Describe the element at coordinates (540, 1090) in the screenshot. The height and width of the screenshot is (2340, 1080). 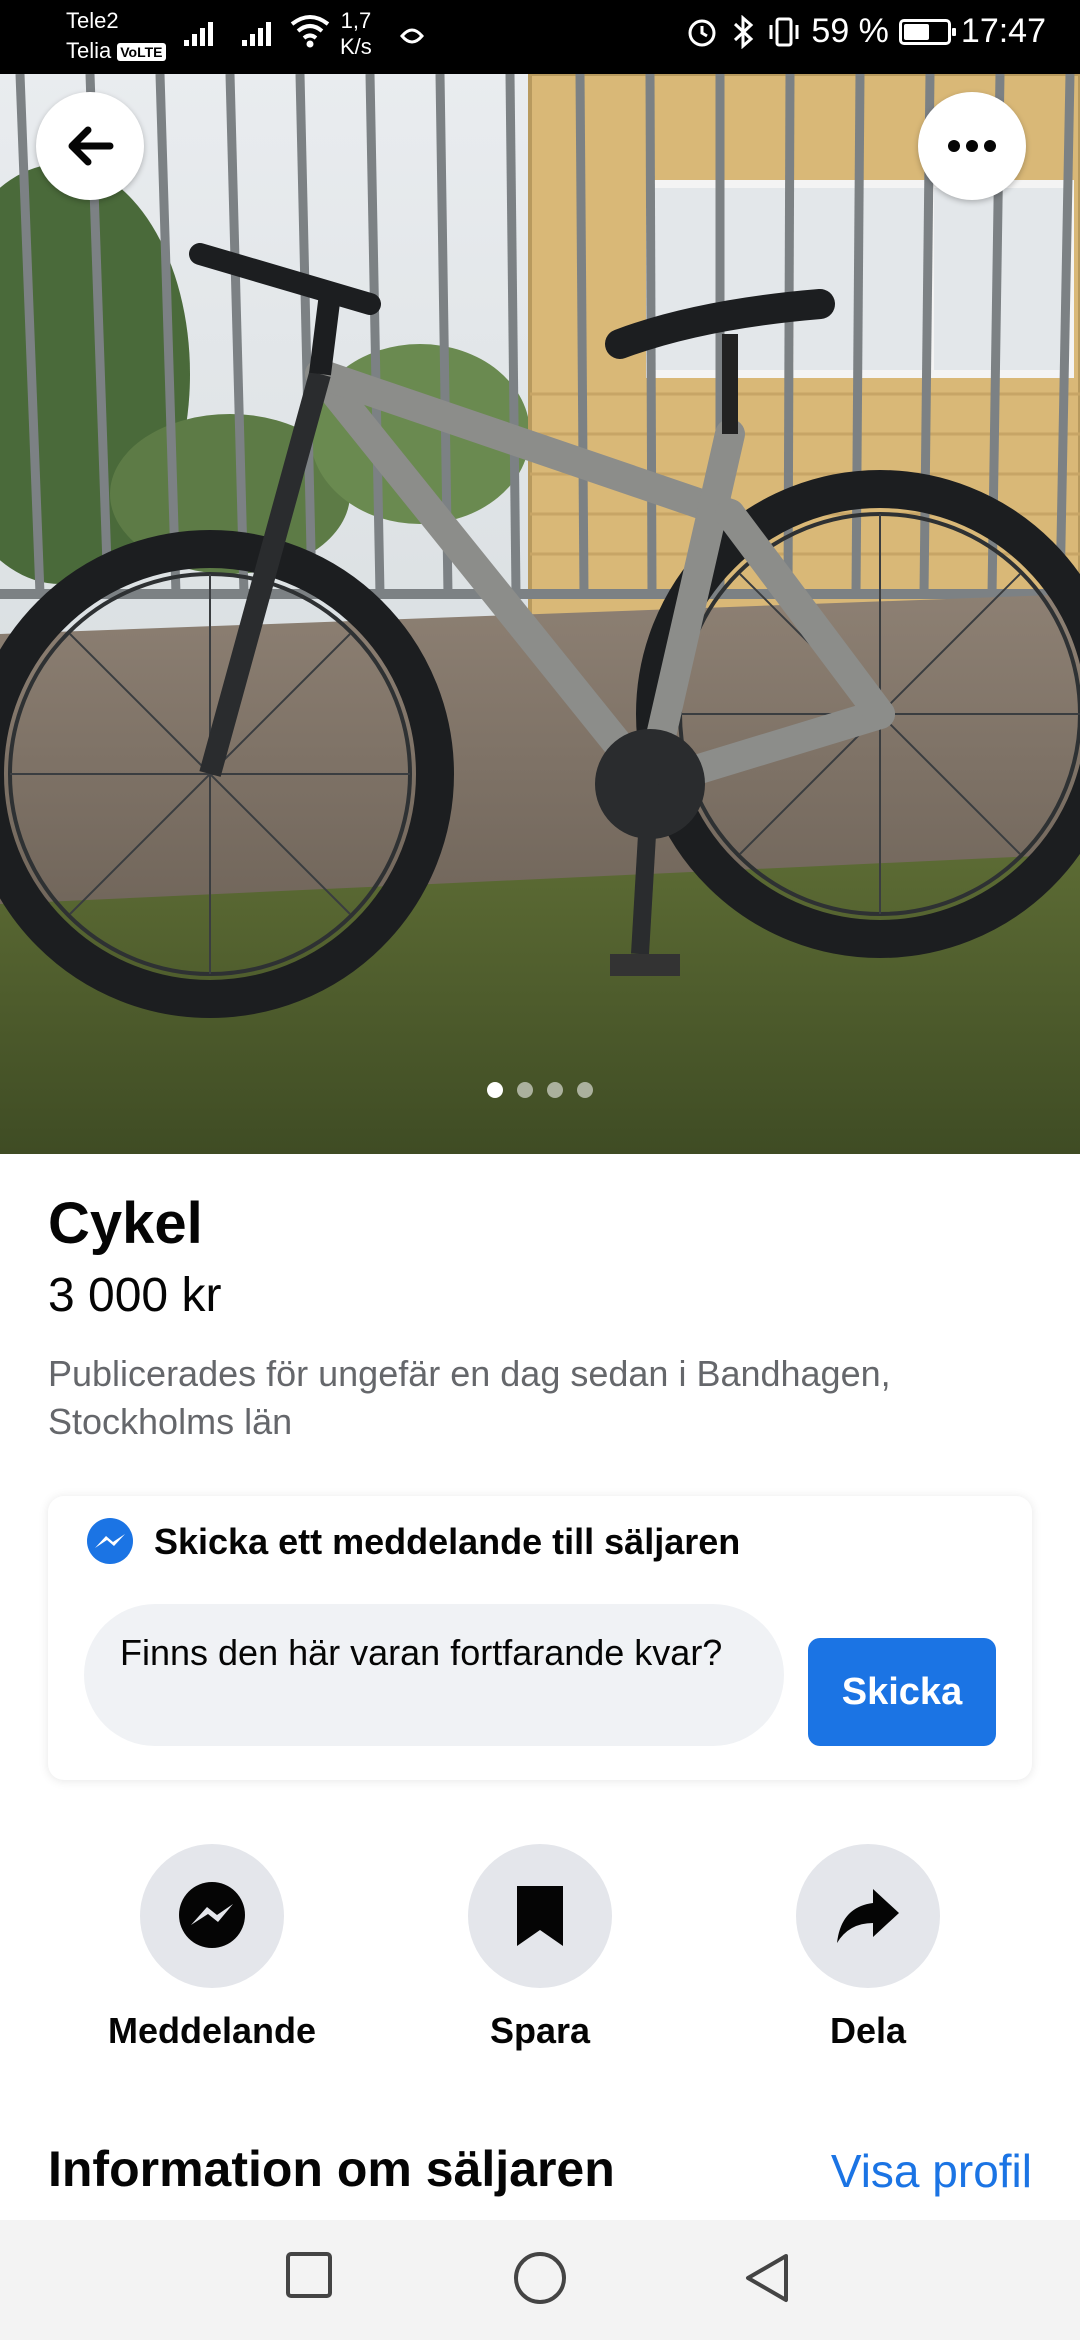
I see `image-pager` at that location.